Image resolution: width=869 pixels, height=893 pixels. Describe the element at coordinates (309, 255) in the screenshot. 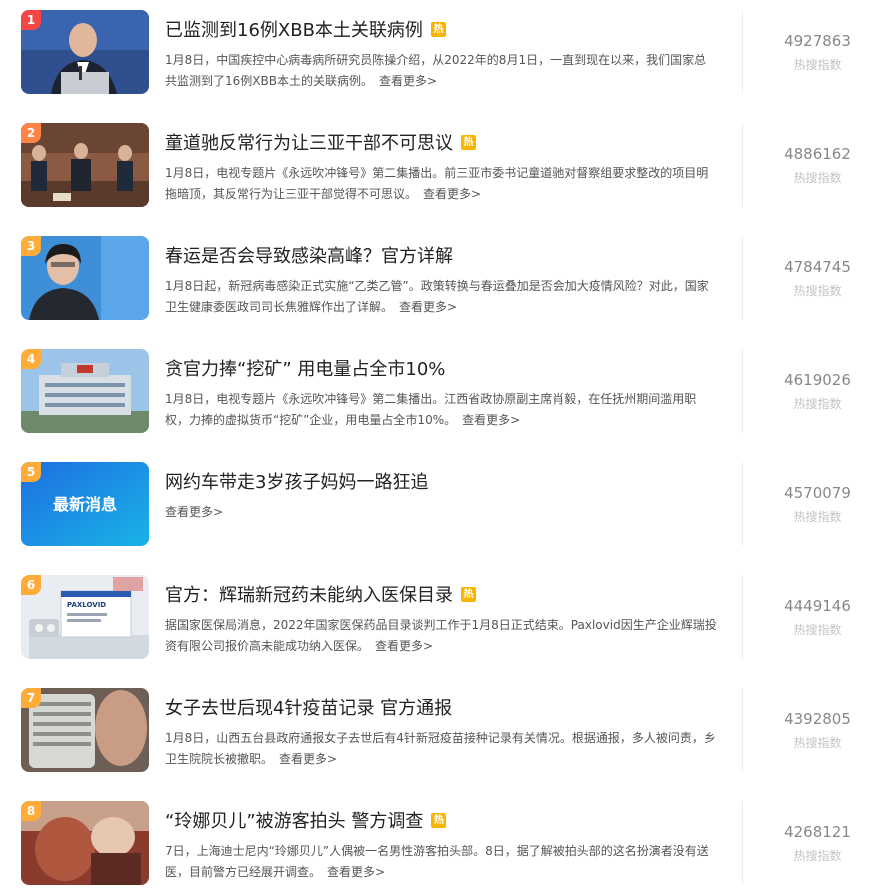

I see `news-title: 春运是否会导致感染高峰？官方详解` at that location.